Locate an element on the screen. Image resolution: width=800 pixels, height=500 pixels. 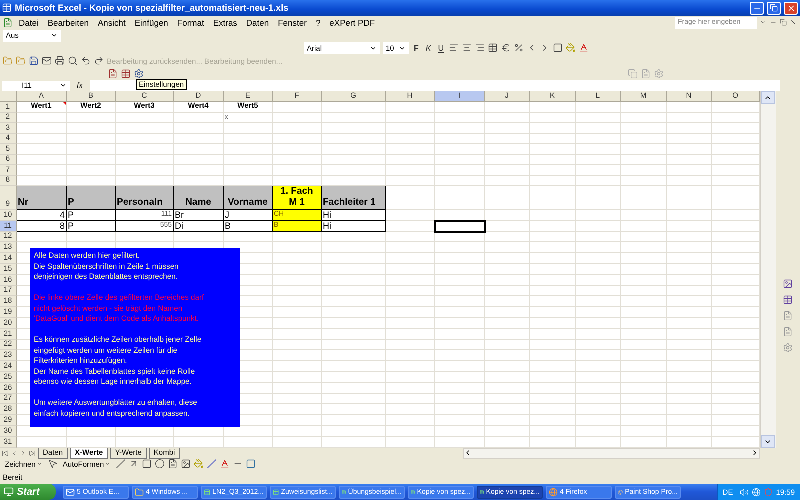
format-button: U is located at coordinates (441, 48).